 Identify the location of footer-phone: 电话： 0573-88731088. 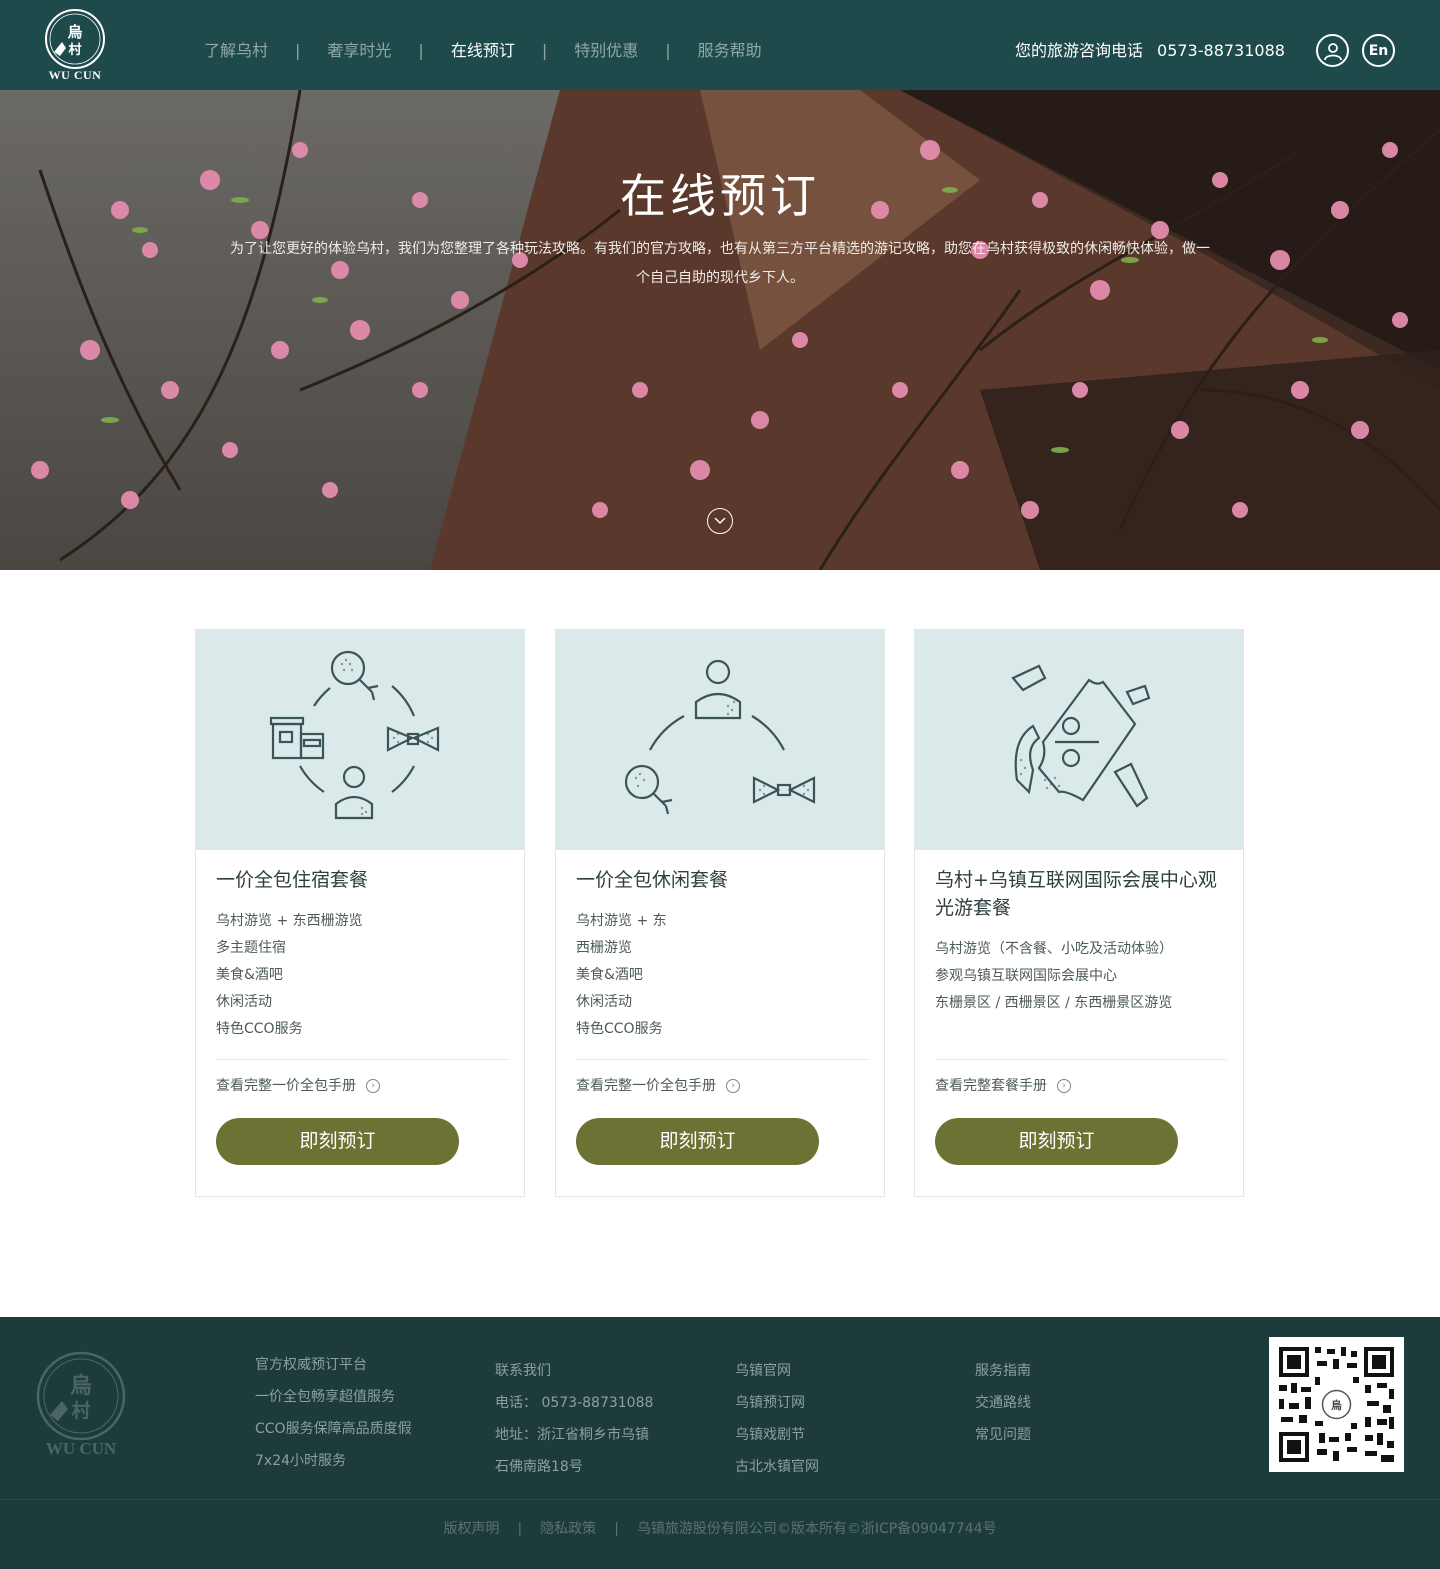
(574, 1403).